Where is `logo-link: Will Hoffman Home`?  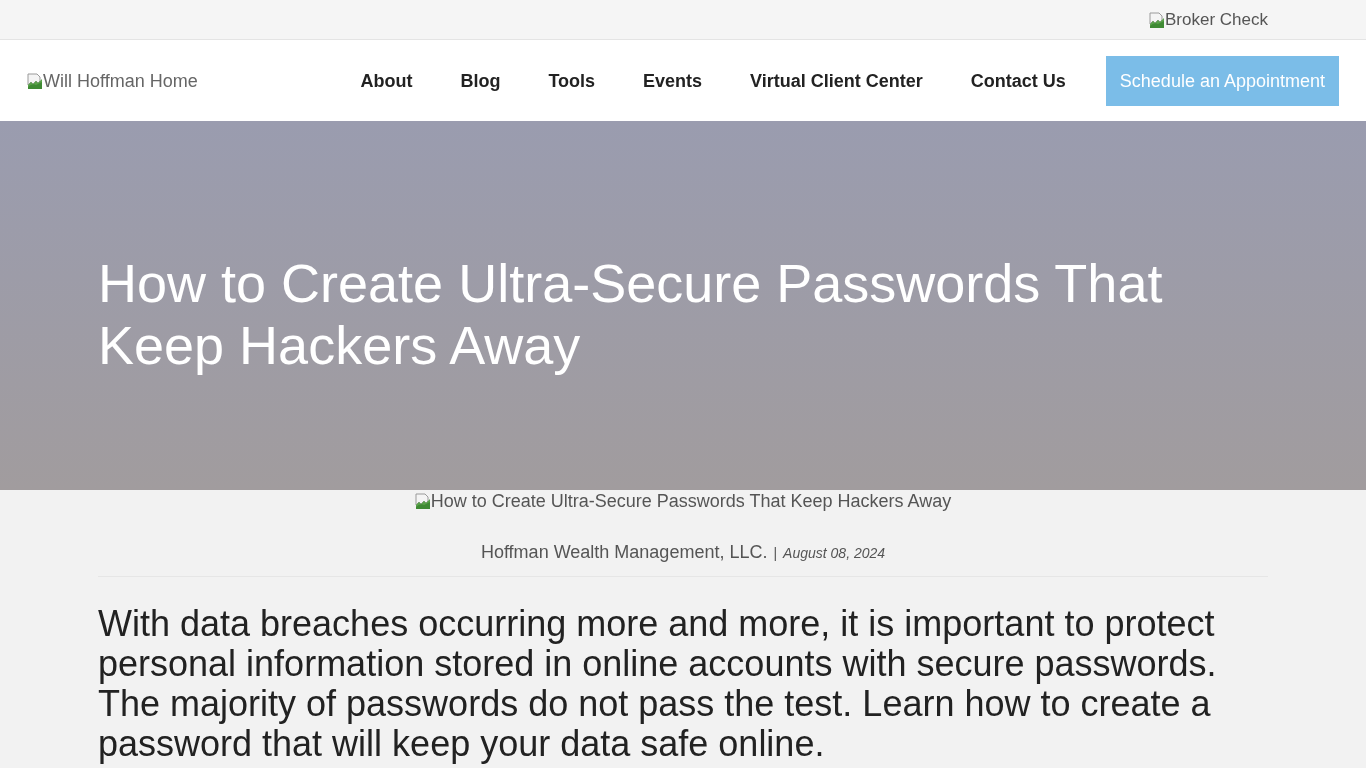
logo-link: Will Hoffman Home is located at coordinates (112, 80).